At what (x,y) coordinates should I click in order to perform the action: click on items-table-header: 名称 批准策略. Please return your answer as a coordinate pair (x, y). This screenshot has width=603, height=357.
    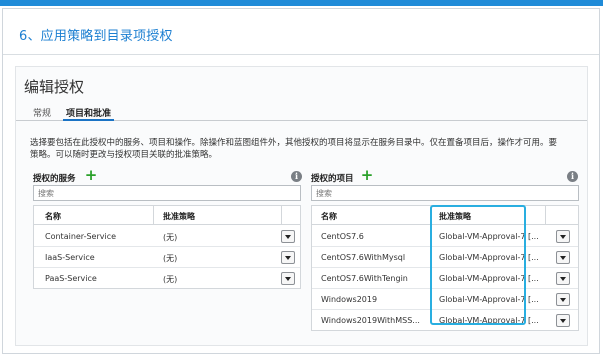
    Looking at the image, I should click on (445, 215).